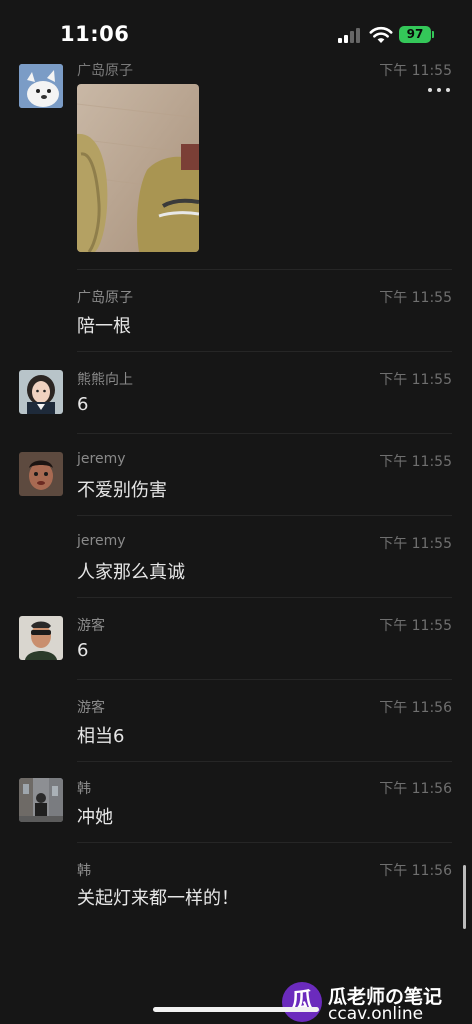 Image resolution: width=472 pixels, height=1024 pixels. What do you see at coordinates (433, 34) in the screenshot?
I see `battery-tip` at bounding box center [433, 34].